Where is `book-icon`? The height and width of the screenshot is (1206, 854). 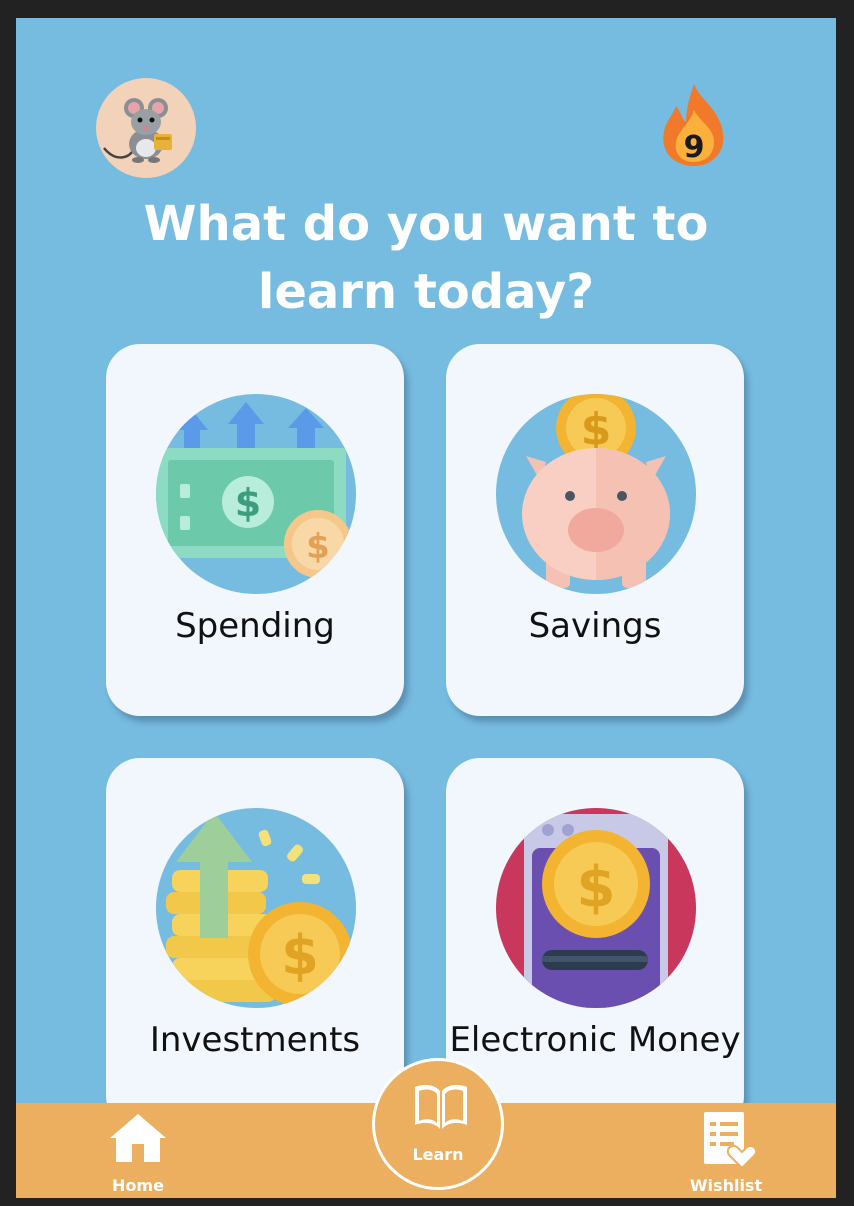 book-icon is located at coordinates (441, 1106).